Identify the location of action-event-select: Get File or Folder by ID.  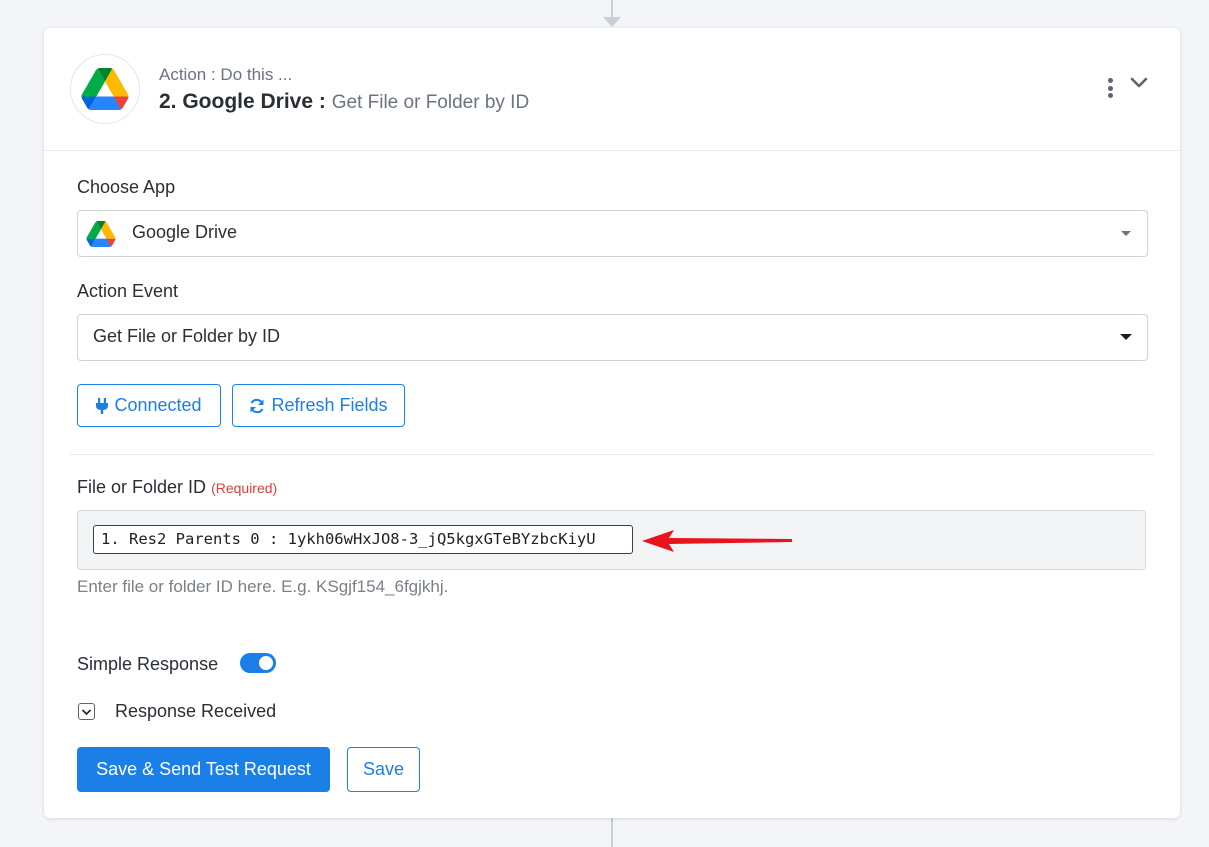
(612, 337).